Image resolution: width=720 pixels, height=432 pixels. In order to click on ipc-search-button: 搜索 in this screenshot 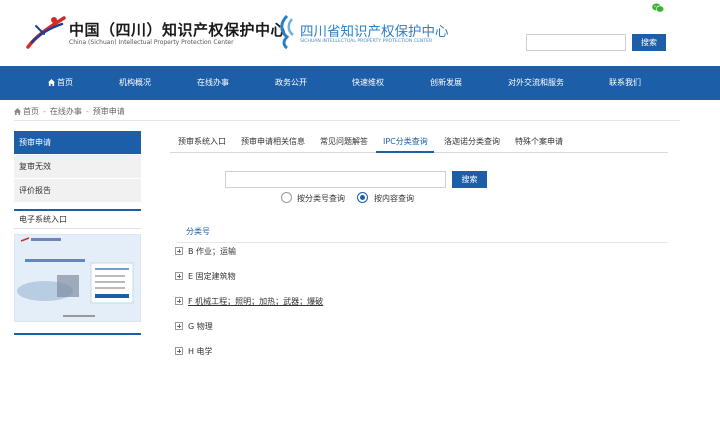, I will do `click(469, 179)`.